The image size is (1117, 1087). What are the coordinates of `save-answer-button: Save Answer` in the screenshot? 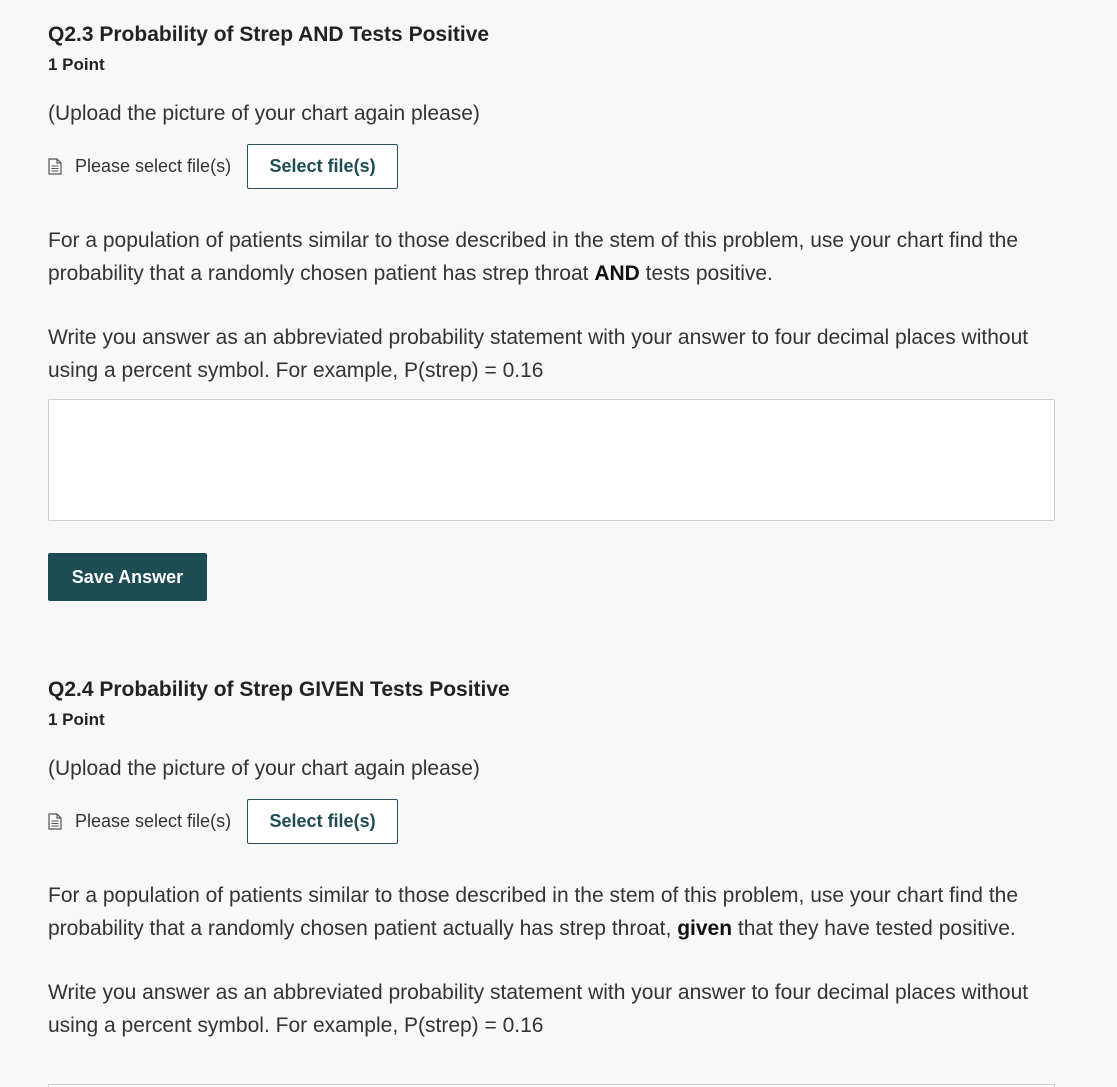 It's located at (127, 577).